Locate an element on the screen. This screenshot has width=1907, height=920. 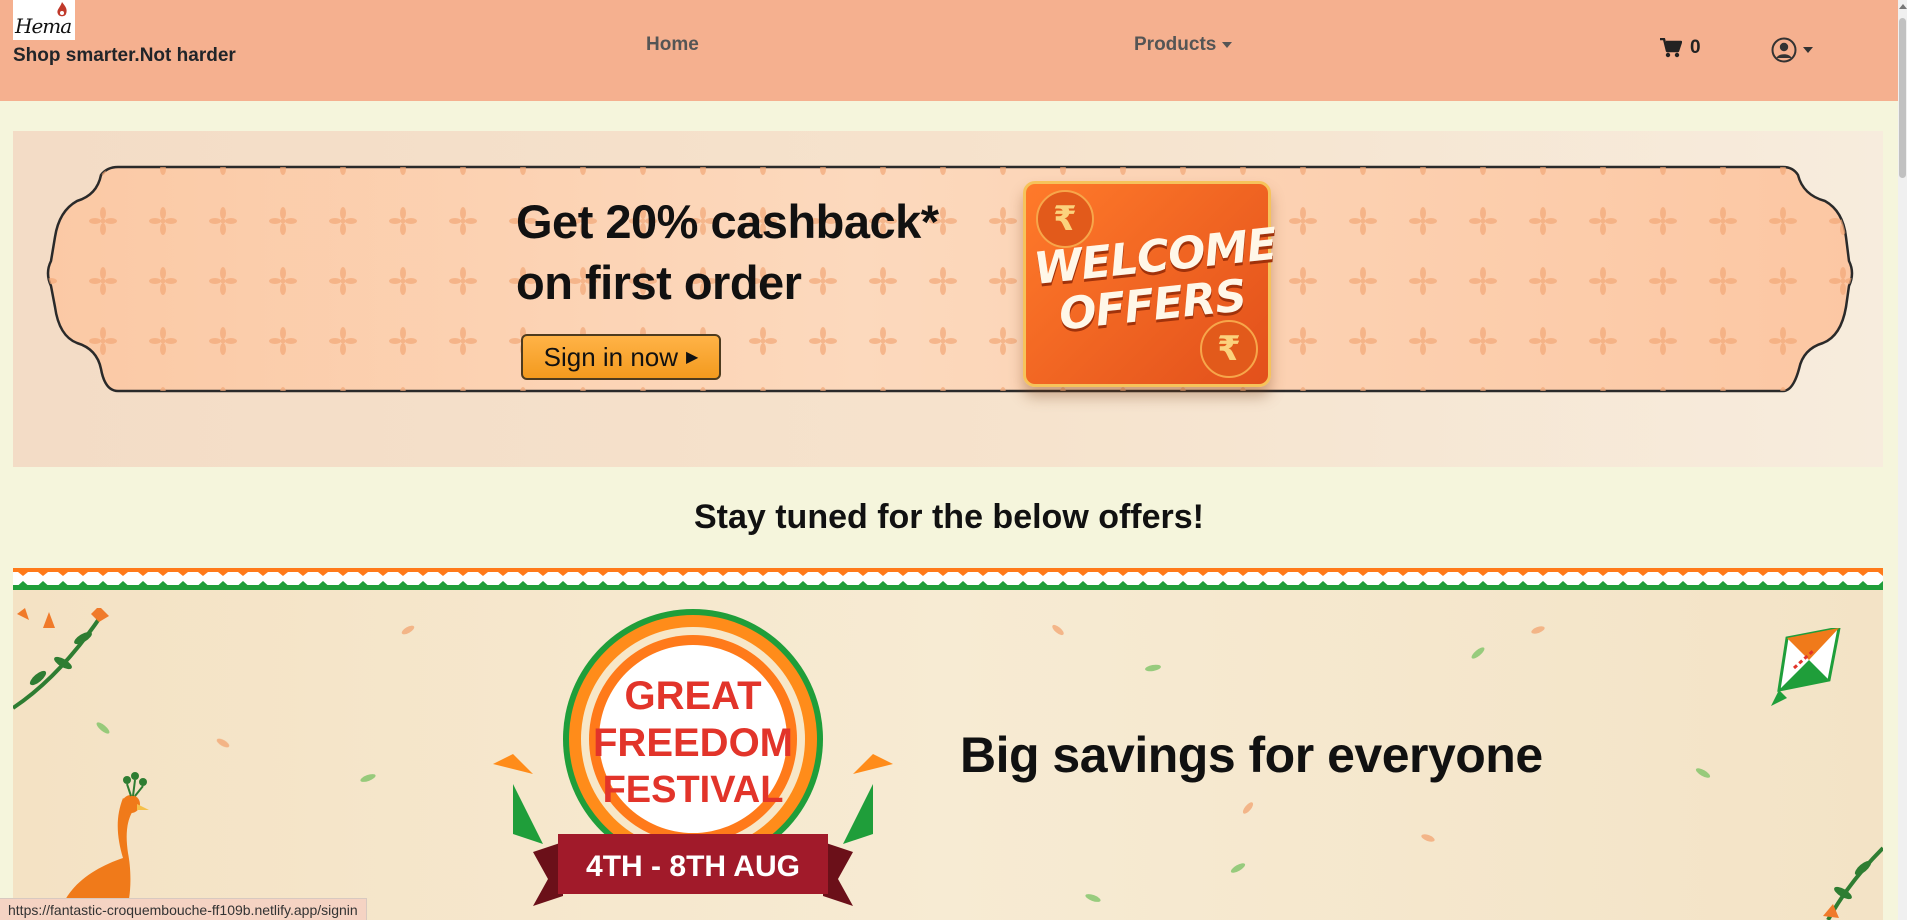
section-heading: Stay tuned for the below offers! is located at coordinates (949, 517).